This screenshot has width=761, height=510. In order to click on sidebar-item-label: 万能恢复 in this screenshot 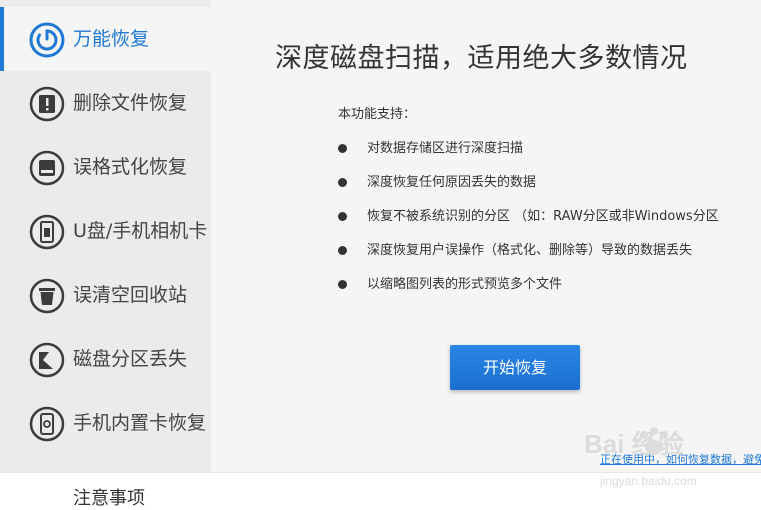, I will do `click(111, 39)`.